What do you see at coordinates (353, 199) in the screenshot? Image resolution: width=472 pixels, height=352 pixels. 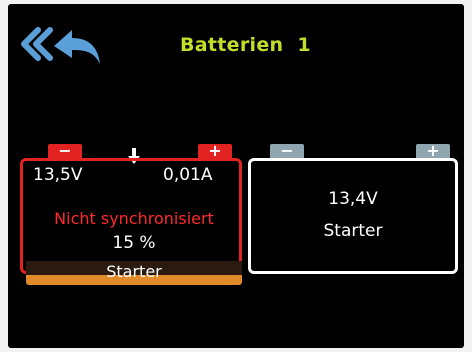 I see `battery-2-voltage: 13,4V` at bounding box center [353, 199].